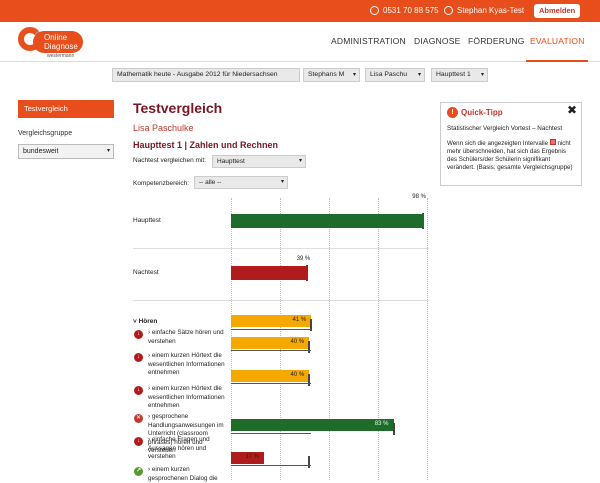 Image resolution: width=600 pixels, height=483 pixels. Describe the element at coordinates (448, 10) in the screenshot. I see `user-icon` at that location.